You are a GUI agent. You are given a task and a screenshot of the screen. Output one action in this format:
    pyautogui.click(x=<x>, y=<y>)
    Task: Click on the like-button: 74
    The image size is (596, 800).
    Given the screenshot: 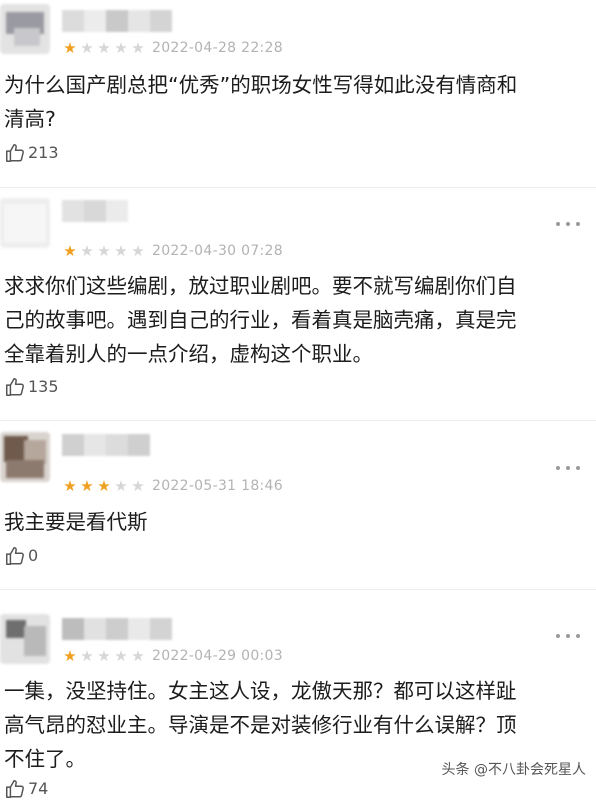 What is the action you would take?
    pyautogui.click(x=26, y=789)
    